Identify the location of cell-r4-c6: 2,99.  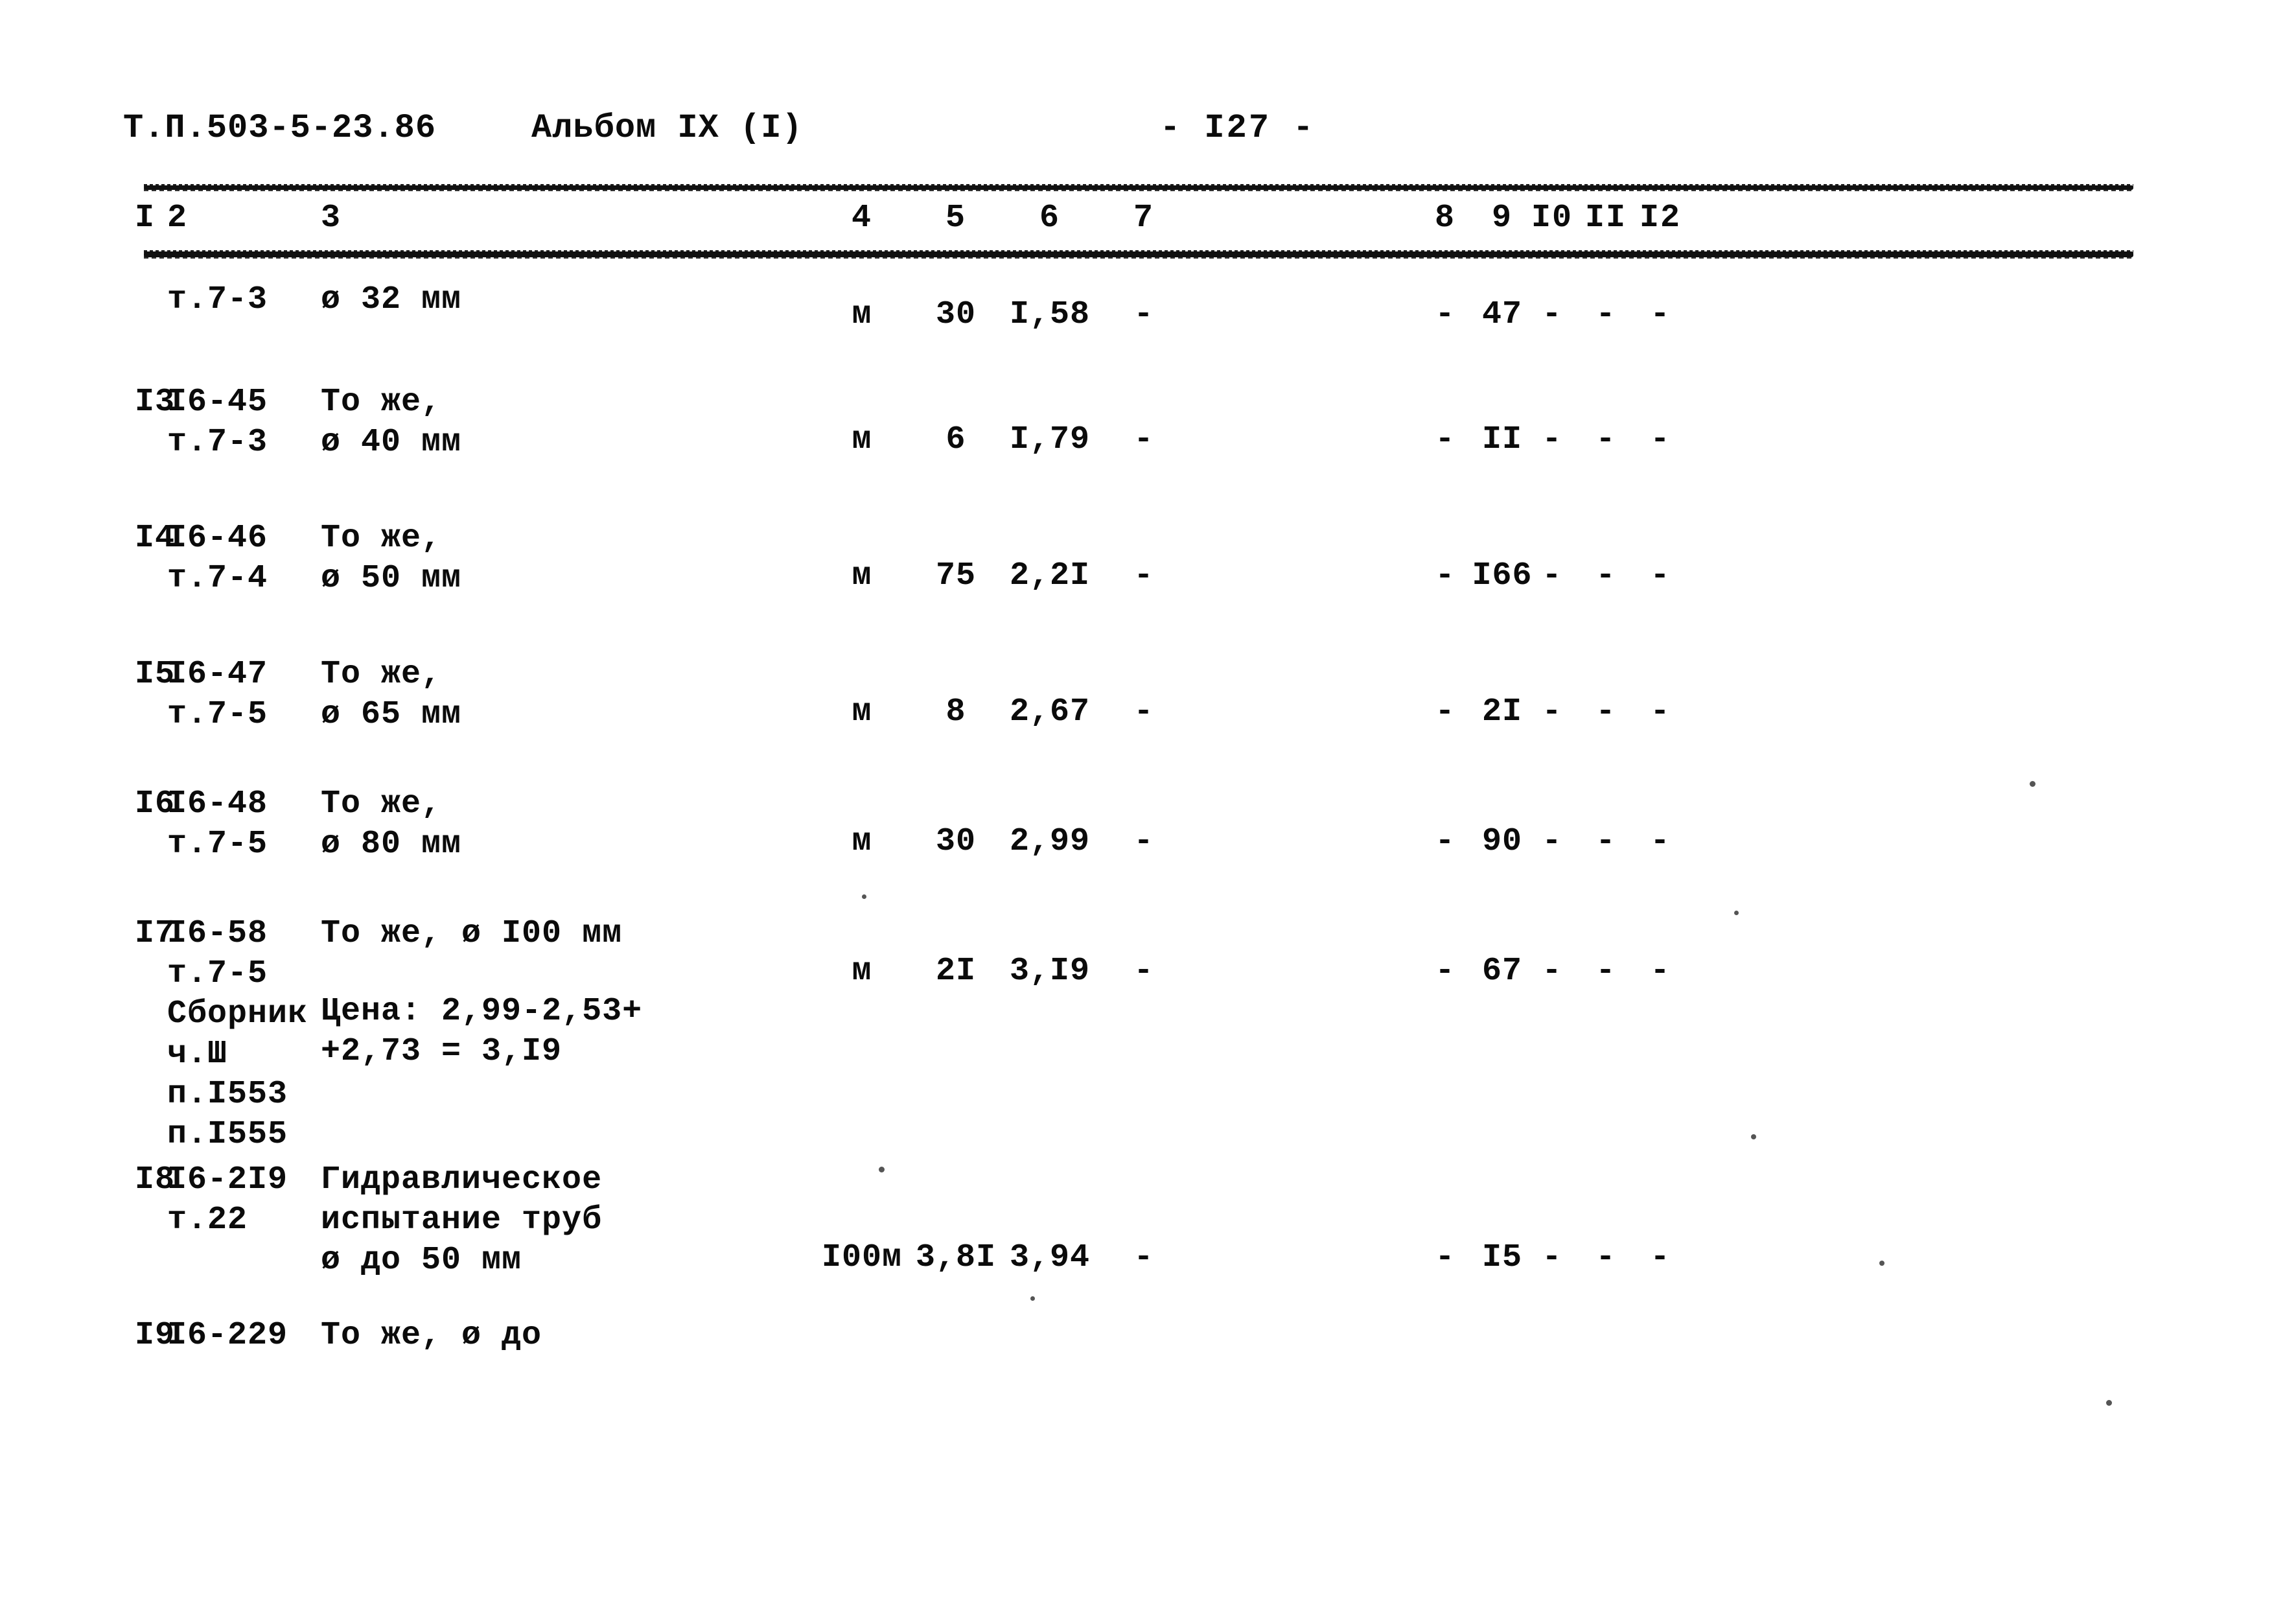
(1050, 841).